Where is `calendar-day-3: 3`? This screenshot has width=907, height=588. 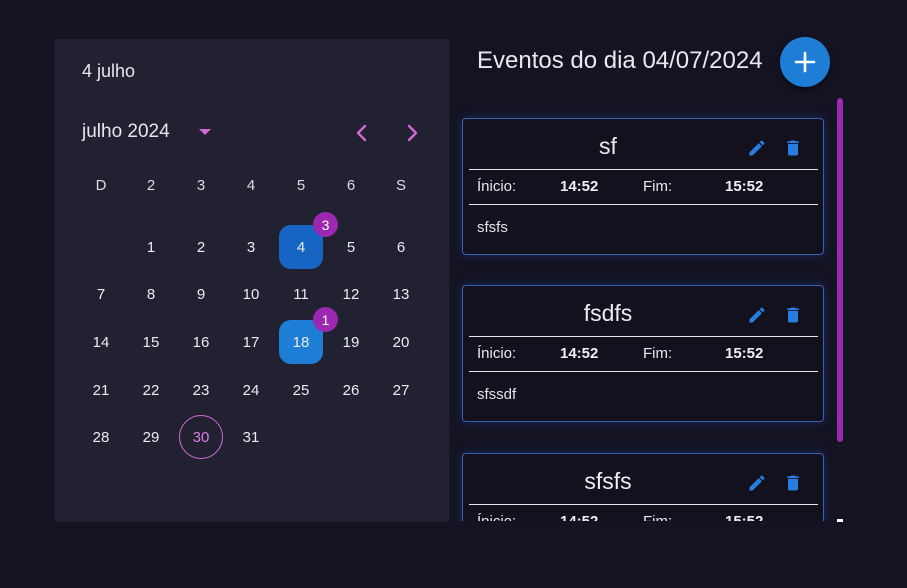 calendar-day-3: 3 is located at coordinates (251, 247).